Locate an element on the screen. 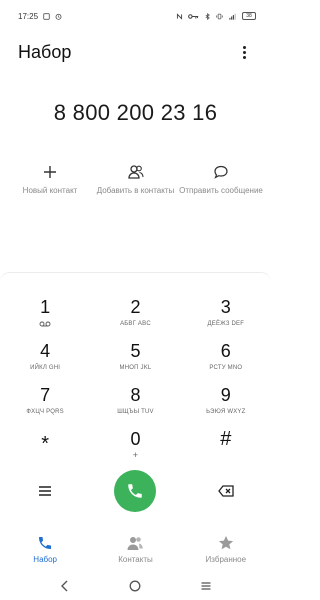  key-digit: 1 is located at coordinates (45, 307).